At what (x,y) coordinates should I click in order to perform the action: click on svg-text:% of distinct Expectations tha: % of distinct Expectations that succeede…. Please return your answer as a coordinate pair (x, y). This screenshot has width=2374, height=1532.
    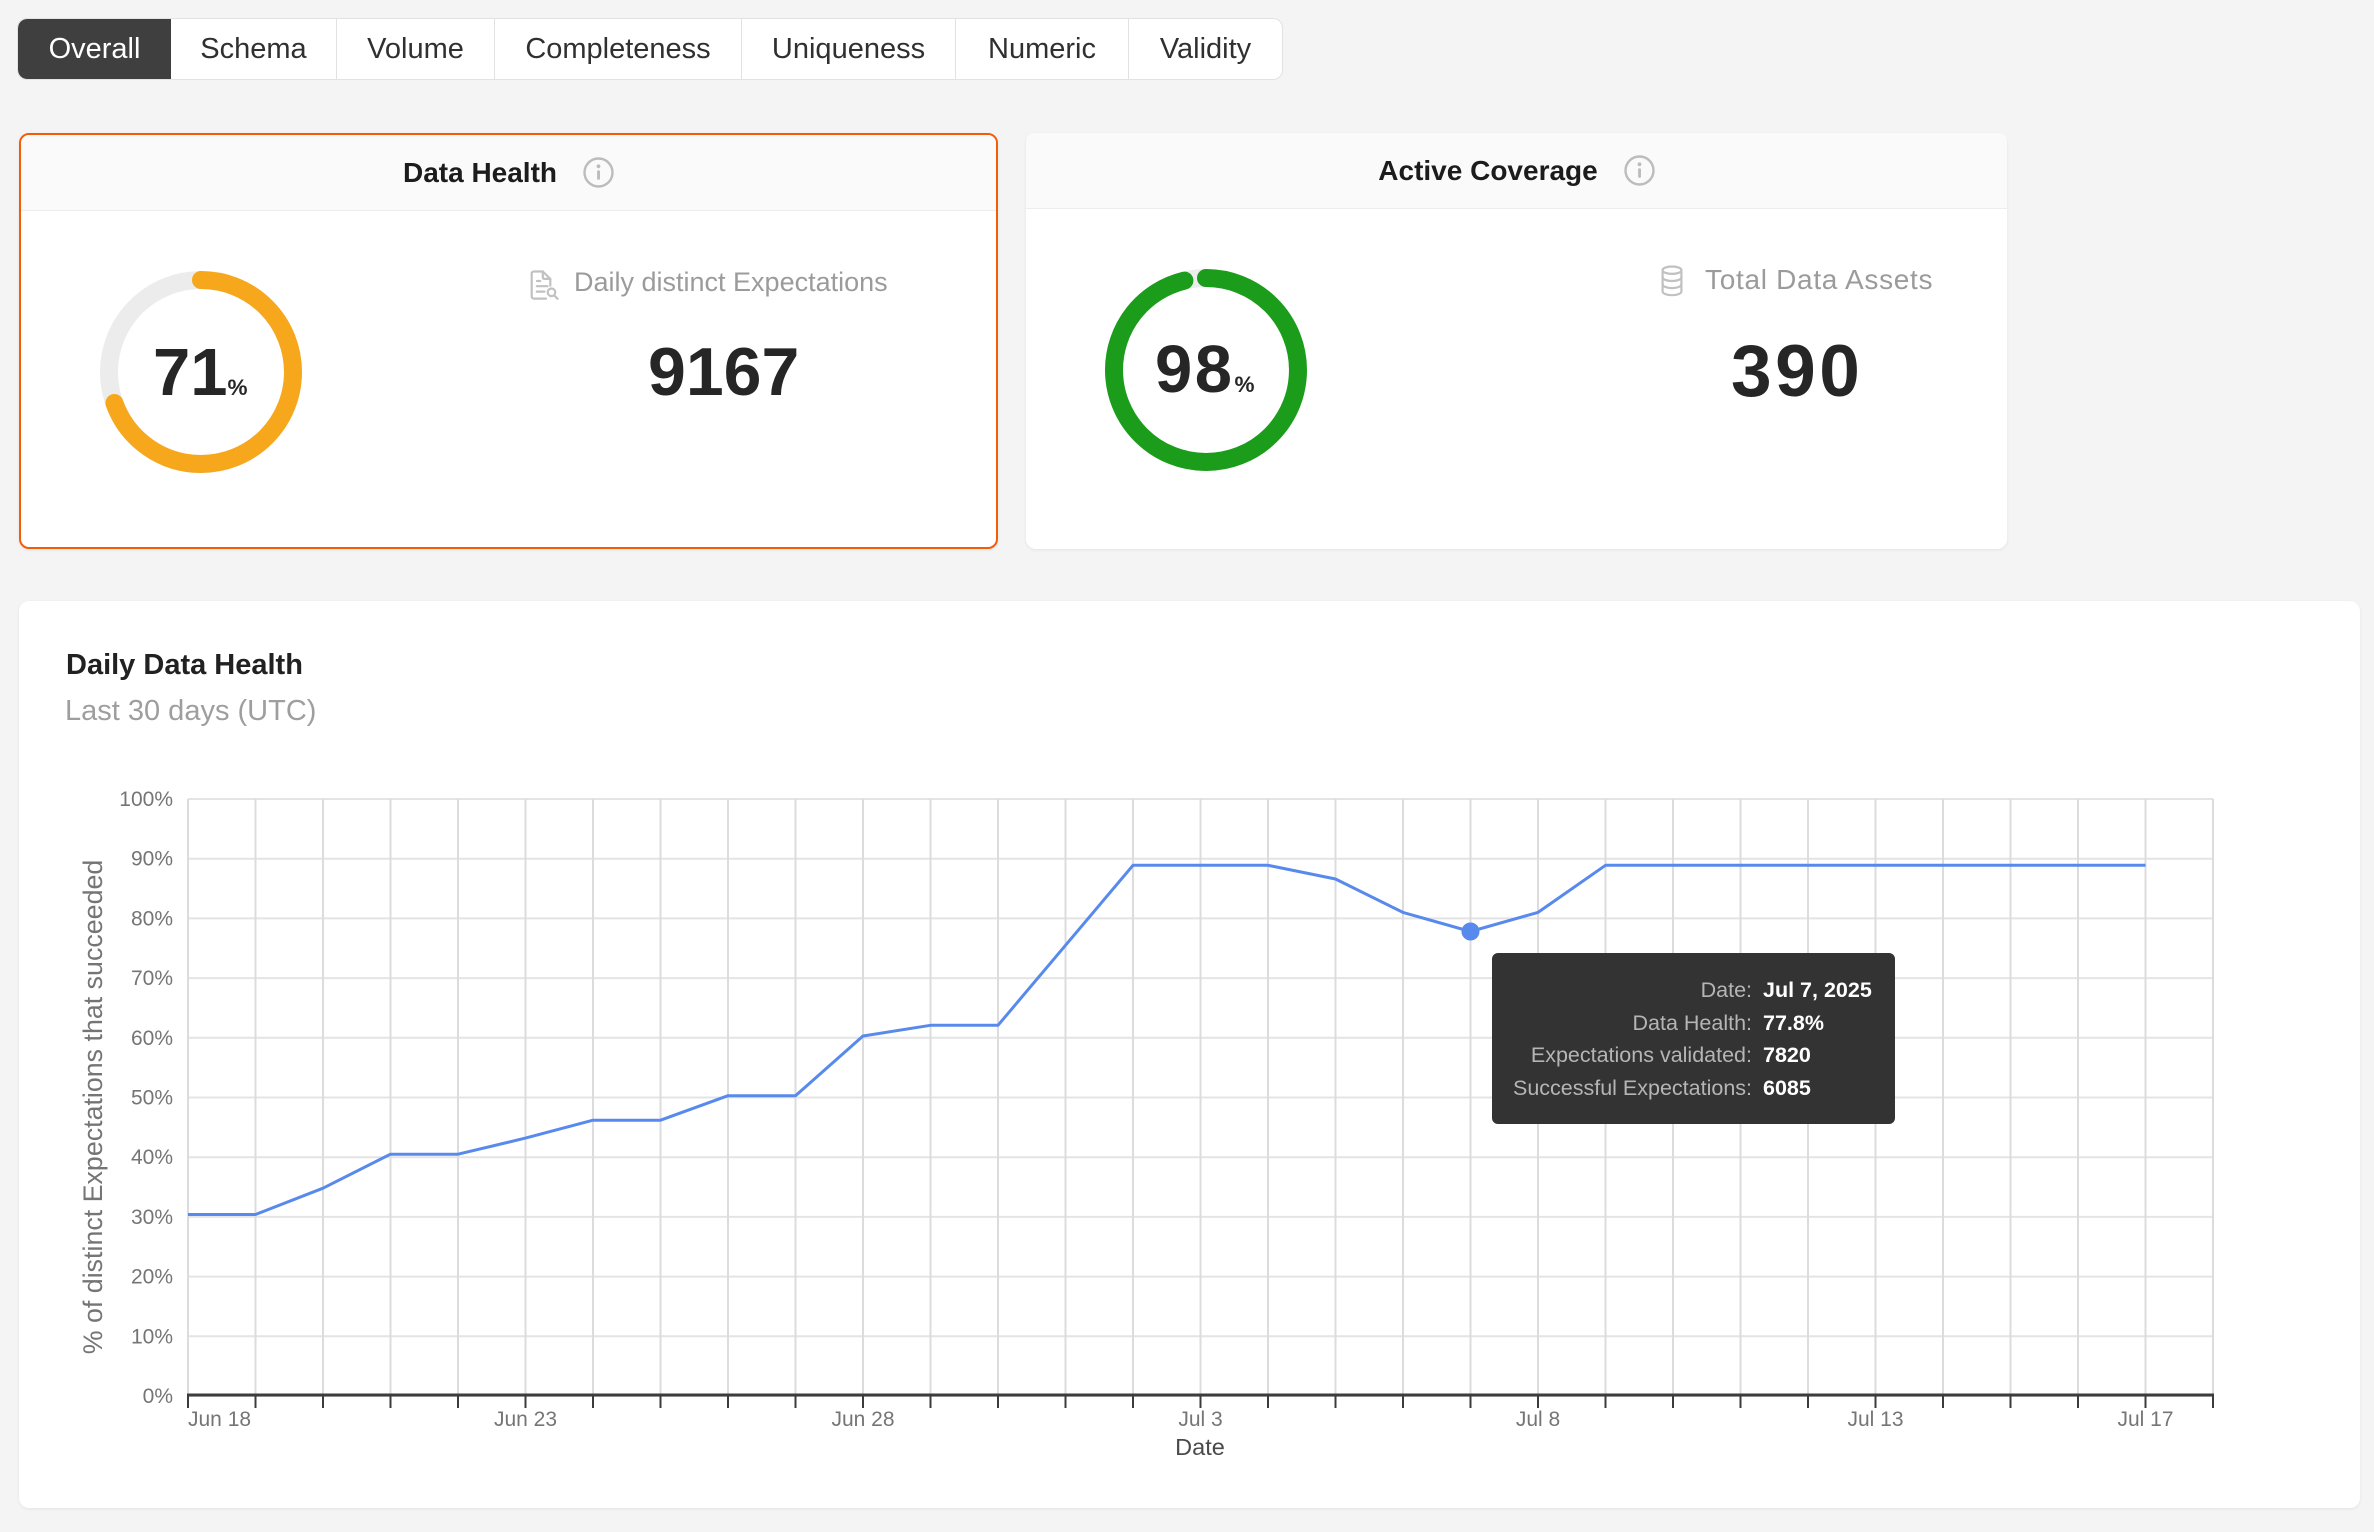
    Looking at the image, I should click on (93, 1107).